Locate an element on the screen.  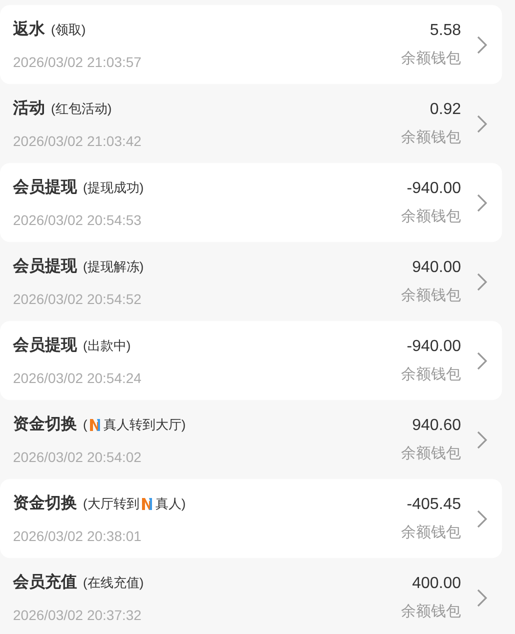
record-row: 资金切换 ( 真人转到大厅) 2026/03/02 20:54:02 940.60 余额钱包 is located at coordinates (251, 439).